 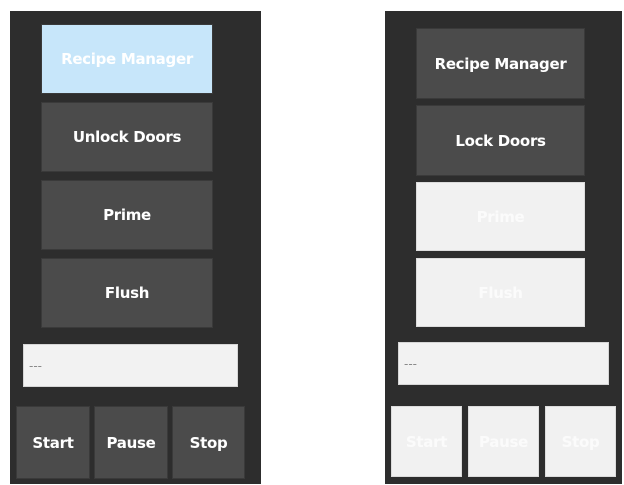 I want to click on unlock-doors-button: Unlock Doors, so click(x=127, y=137).